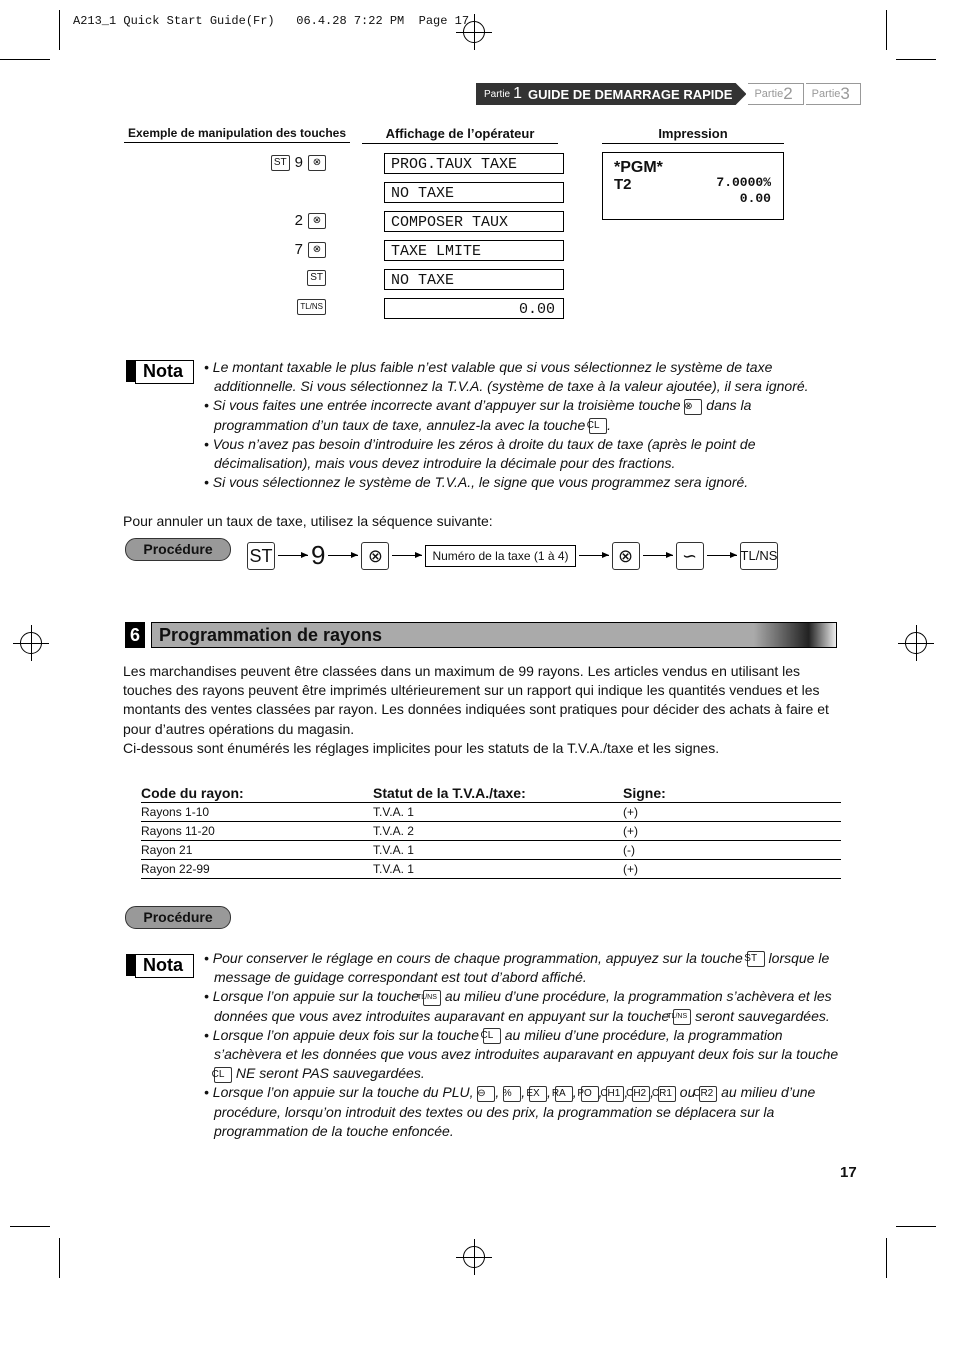 This screenshot has width=954, height=1351. Describe the element at coordinates (474, 163) in the screenshot. I see `operator-display: PROG.TAUX TAXE` at that location.